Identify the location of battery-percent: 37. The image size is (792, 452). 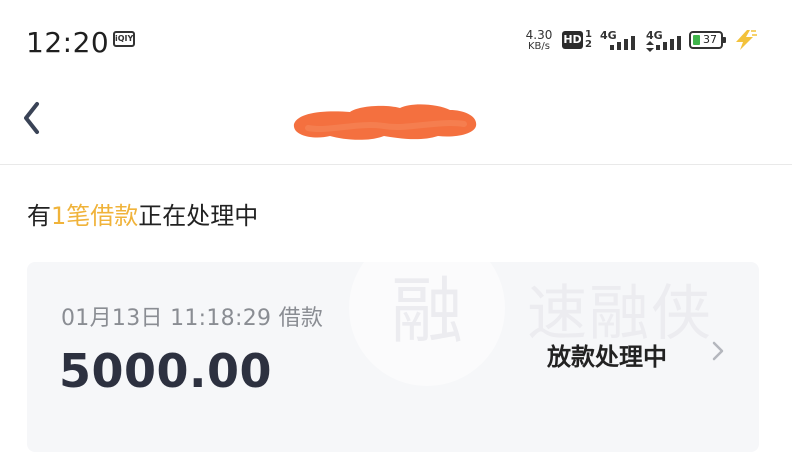
(710, 39).